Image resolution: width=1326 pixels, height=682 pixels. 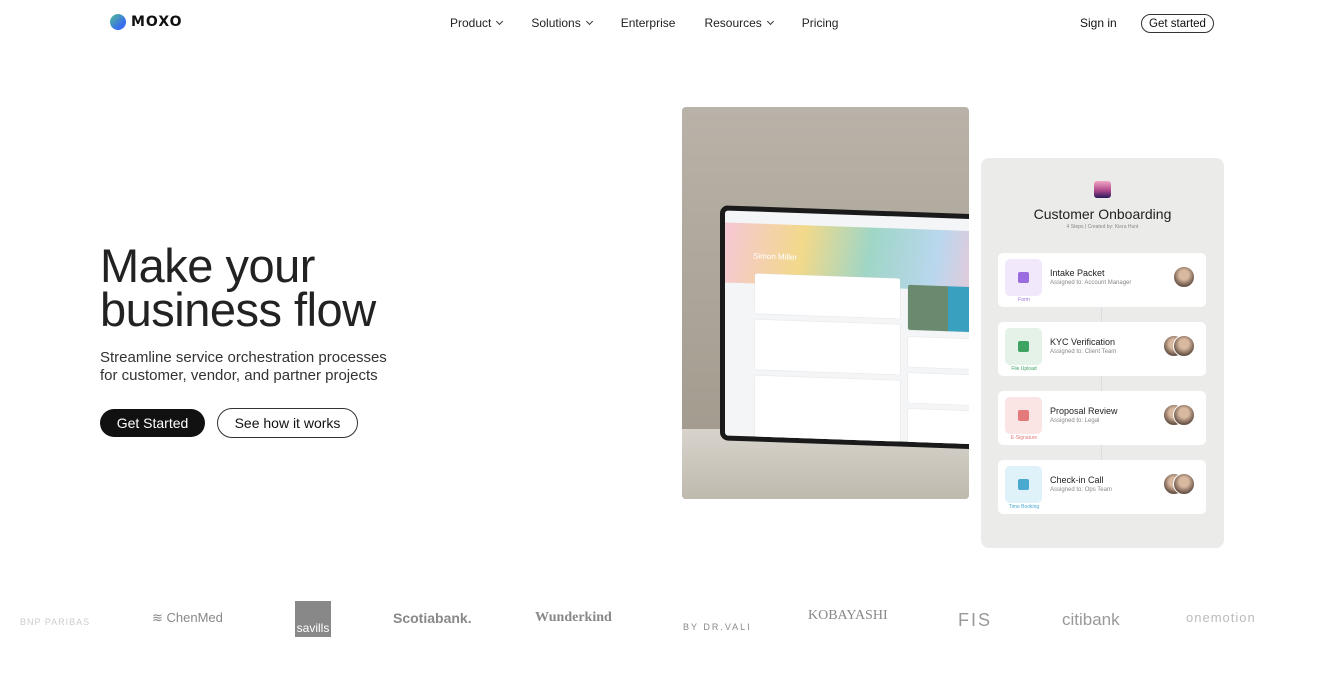 What do you see at coordinates (1075, 421) in the screenshot?
I see `step-assignee: Assigned to: Legal` at bounding box center [1075, 421].